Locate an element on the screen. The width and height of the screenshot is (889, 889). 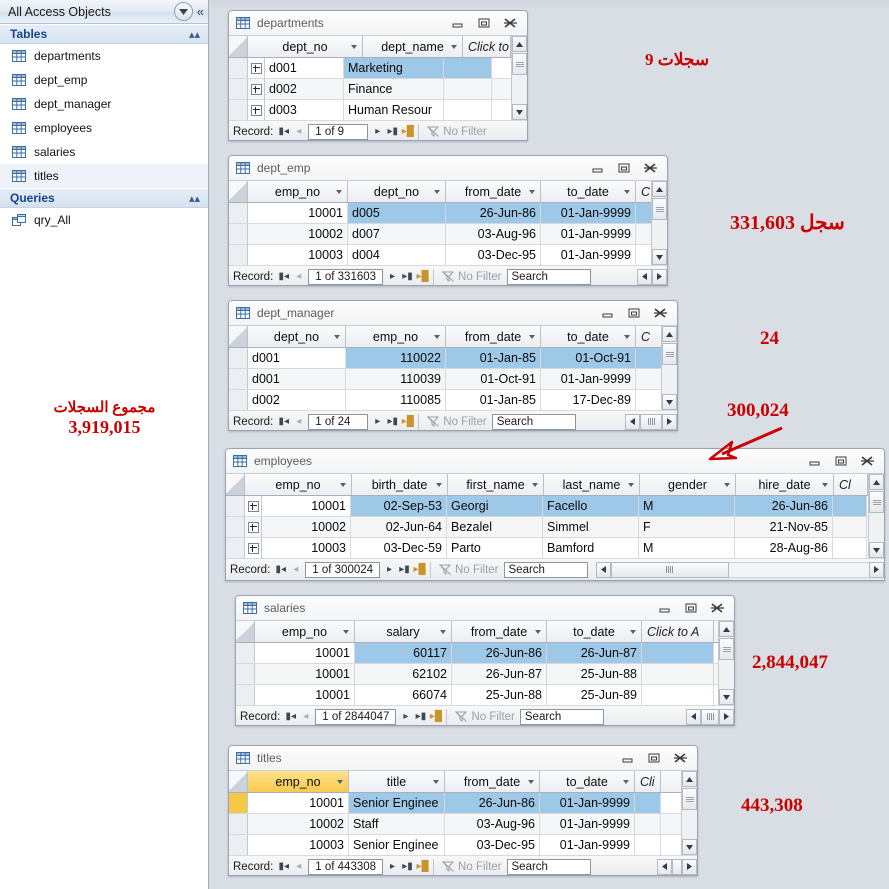
cell-dept_name: Marketing is located at coordinates (394, 68).